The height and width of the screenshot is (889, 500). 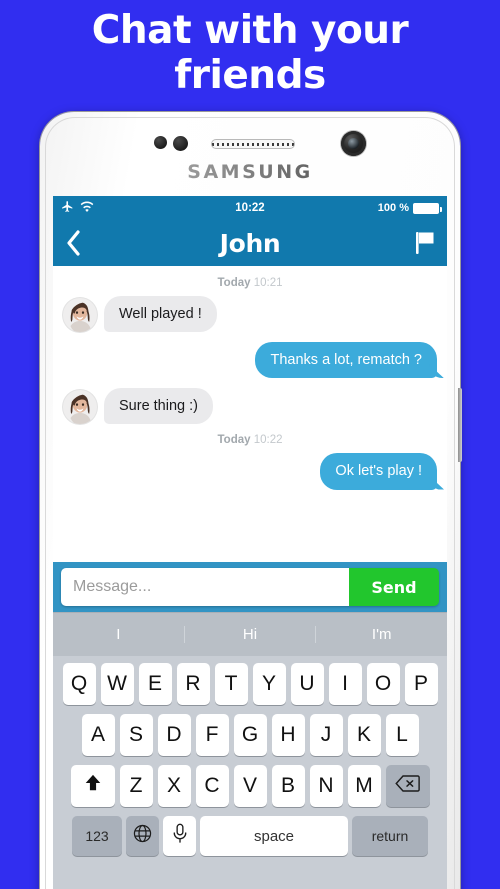 I want to click on page-title: Chat with your friends, so click(x=250, y=53).